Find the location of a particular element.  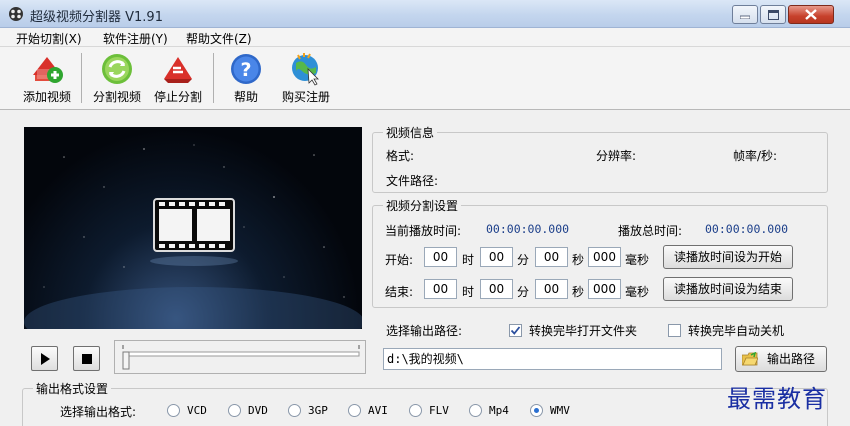

seek-track is located at coordinates (241, 357).